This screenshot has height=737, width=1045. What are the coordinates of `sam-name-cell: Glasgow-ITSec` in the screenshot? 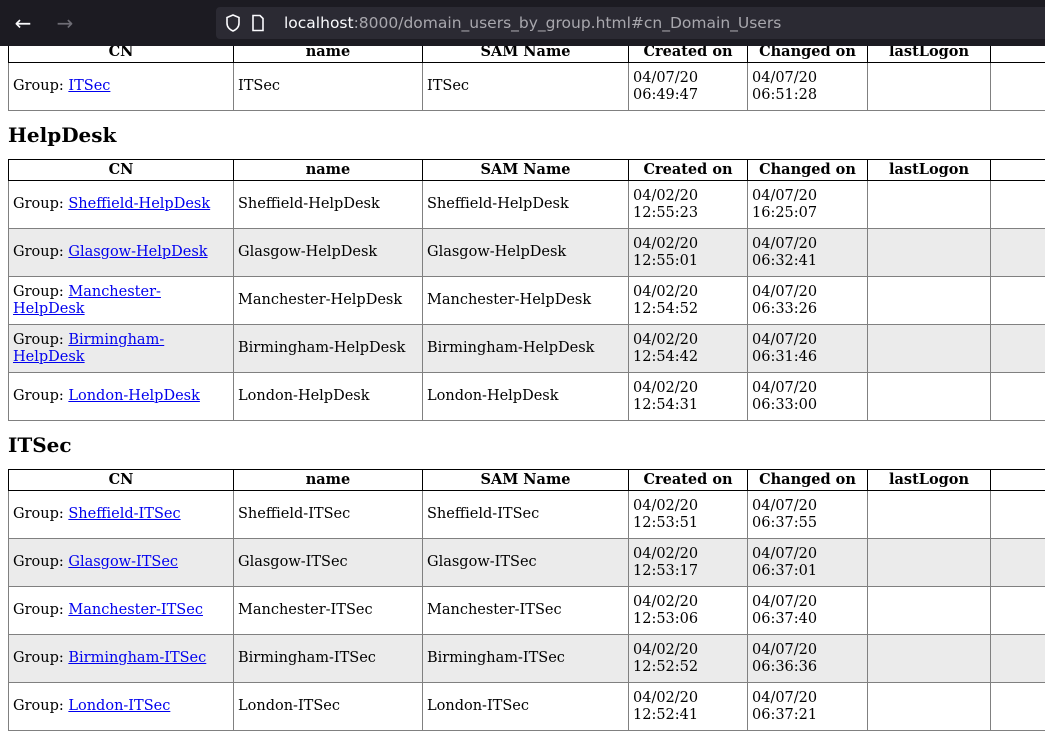 It's located at (525, 562).